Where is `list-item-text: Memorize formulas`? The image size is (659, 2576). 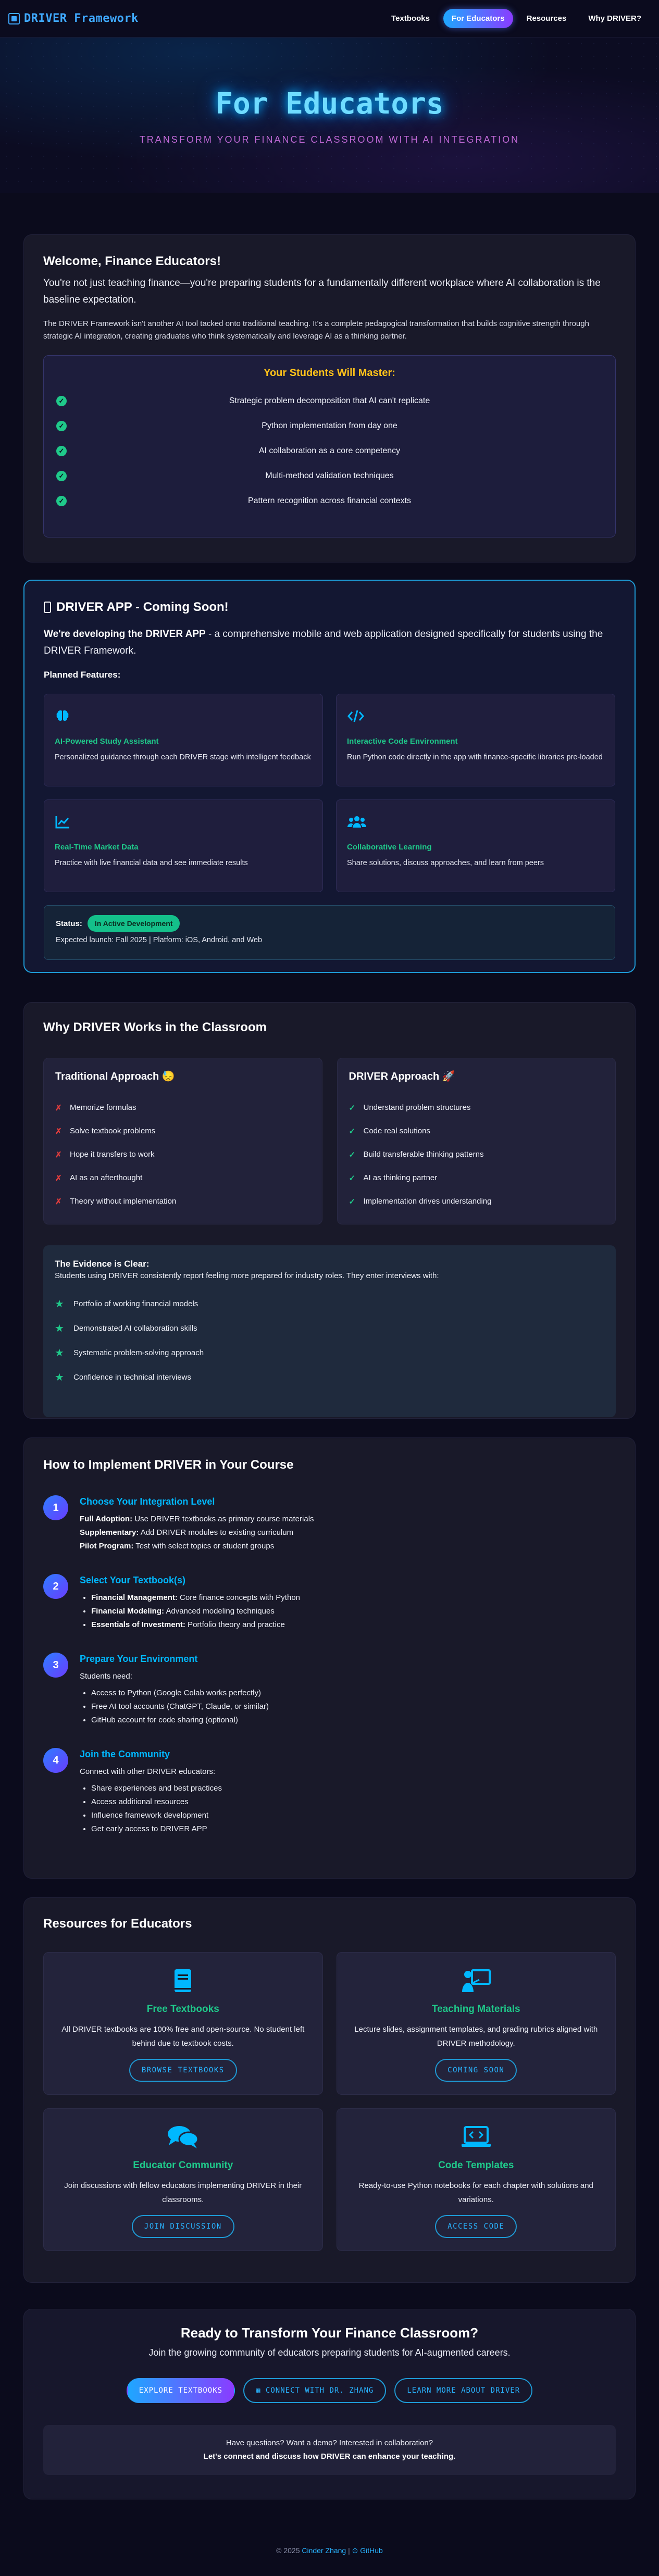
list-item-text: Memorize formulas is located at coordinates (103, 1107).